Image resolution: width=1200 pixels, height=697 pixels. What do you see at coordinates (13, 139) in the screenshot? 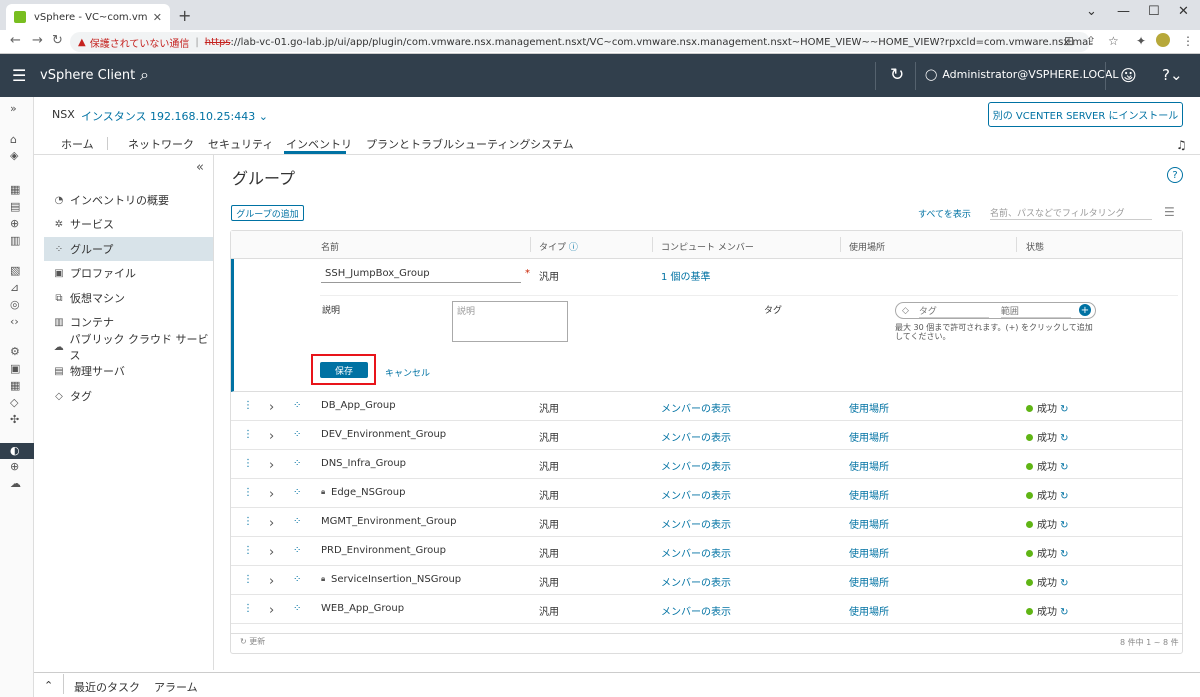
I see `home-icon: ⌂` at bounding box center [13, 139].